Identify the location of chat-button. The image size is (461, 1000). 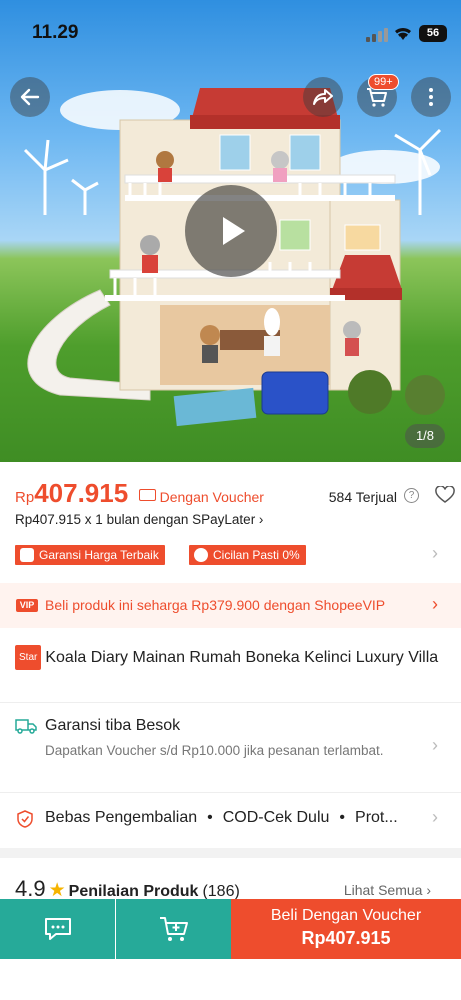
(57, 929).